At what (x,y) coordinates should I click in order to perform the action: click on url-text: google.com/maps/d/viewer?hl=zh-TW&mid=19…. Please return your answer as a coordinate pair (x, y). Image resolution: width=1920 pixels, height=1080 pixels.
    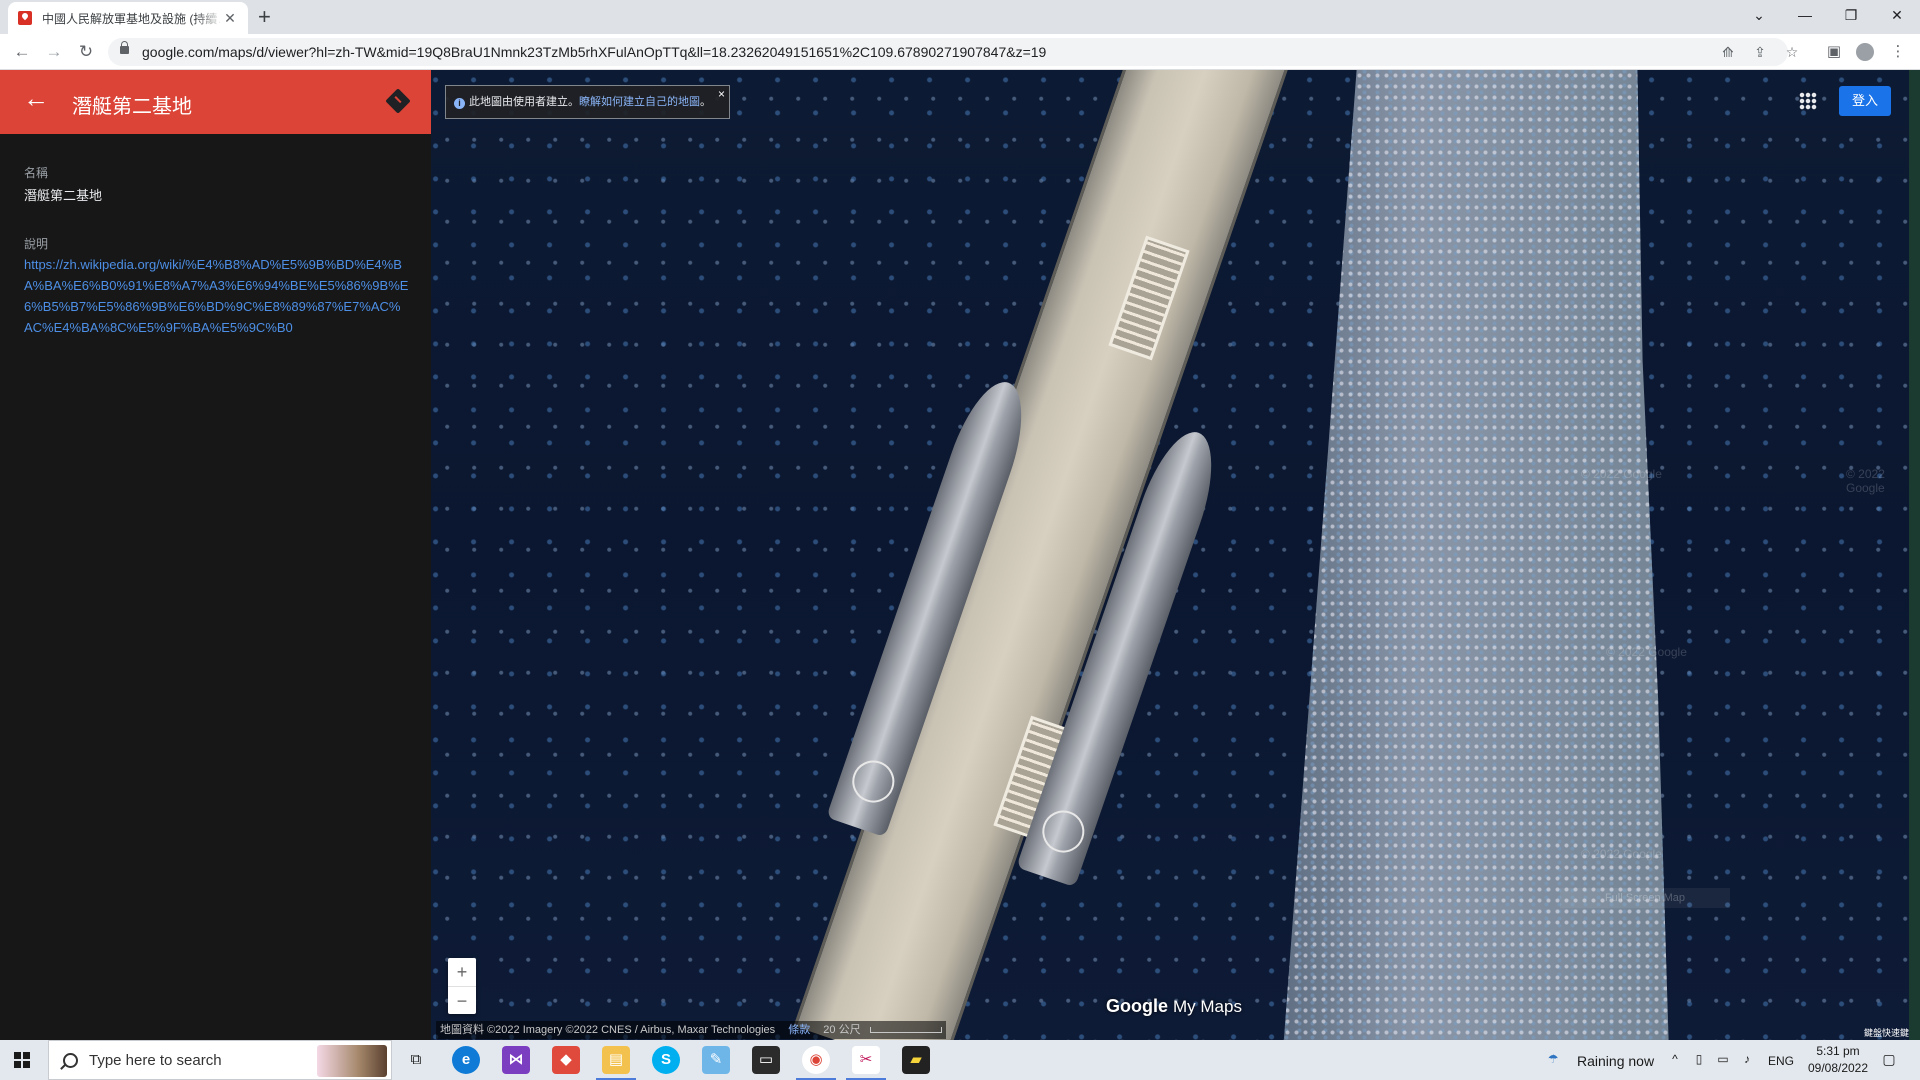
    Looking at the image, I should click on (594, 52).